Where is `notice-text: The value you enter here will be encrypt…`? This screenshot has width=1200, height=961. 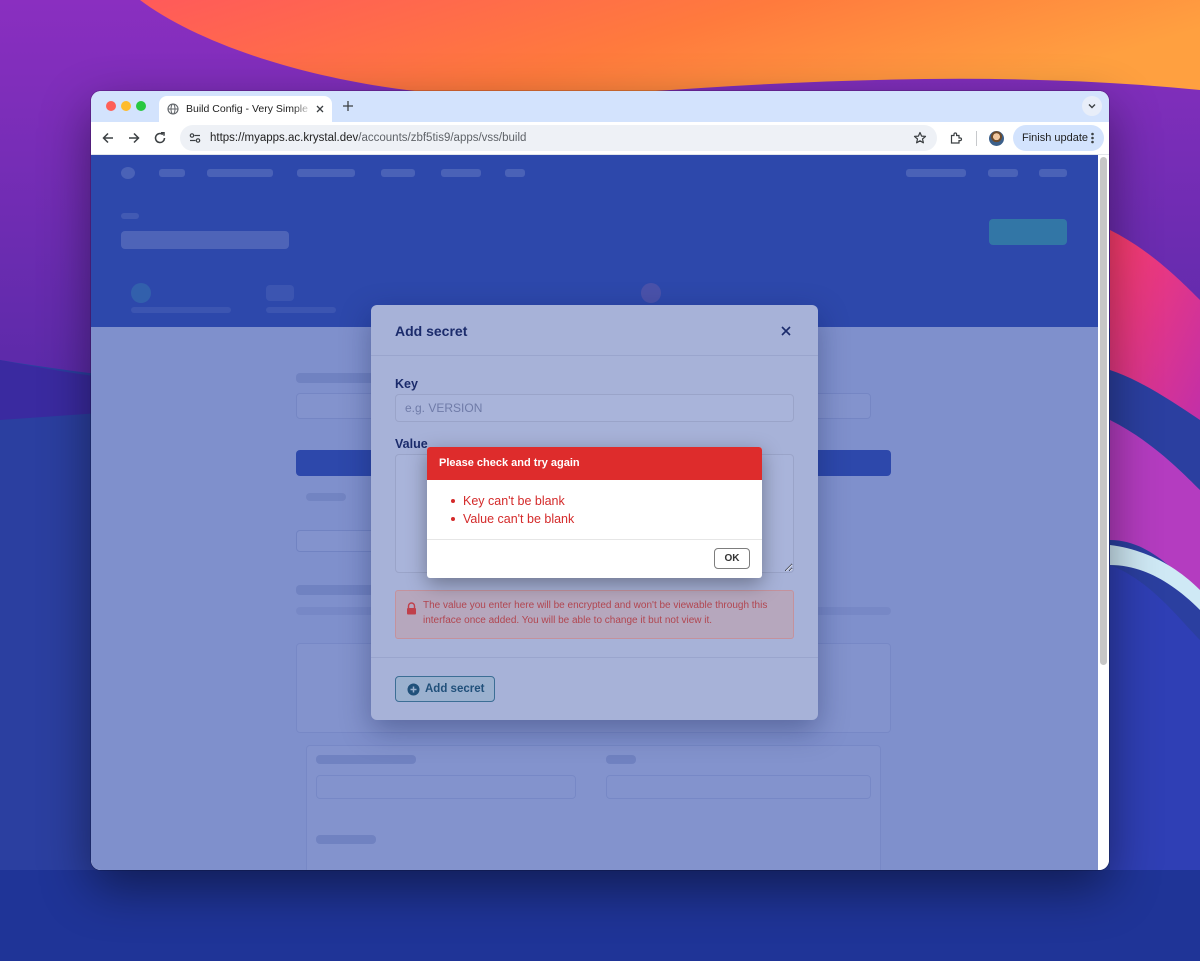
notice-text: The value you enter here will be encrypt… is located at coordinates (595, 613).